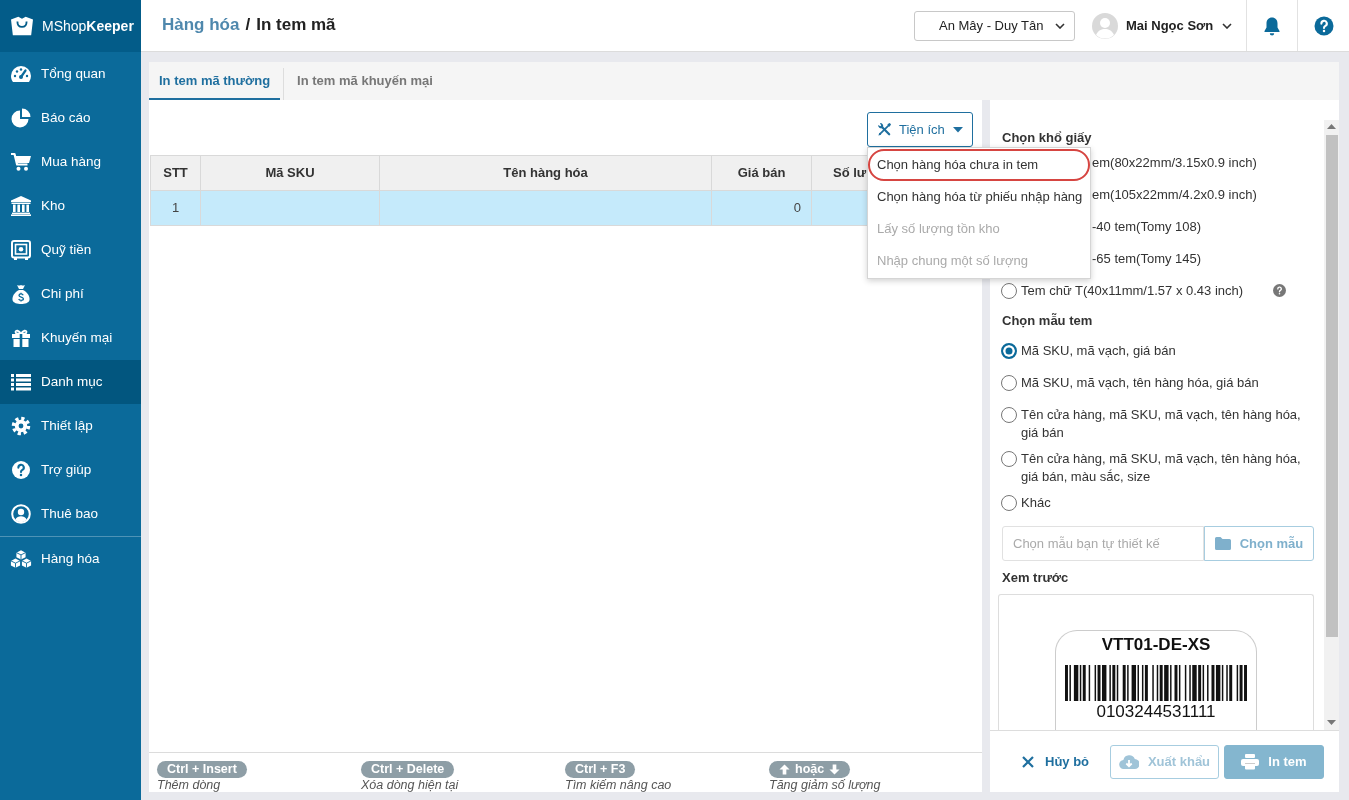 The width and height of the screenshot is (1349, 800). What do you see at coordinates (21, 338) in the screenshot?
I see `gift-icon` at bounding box center [21, 338].